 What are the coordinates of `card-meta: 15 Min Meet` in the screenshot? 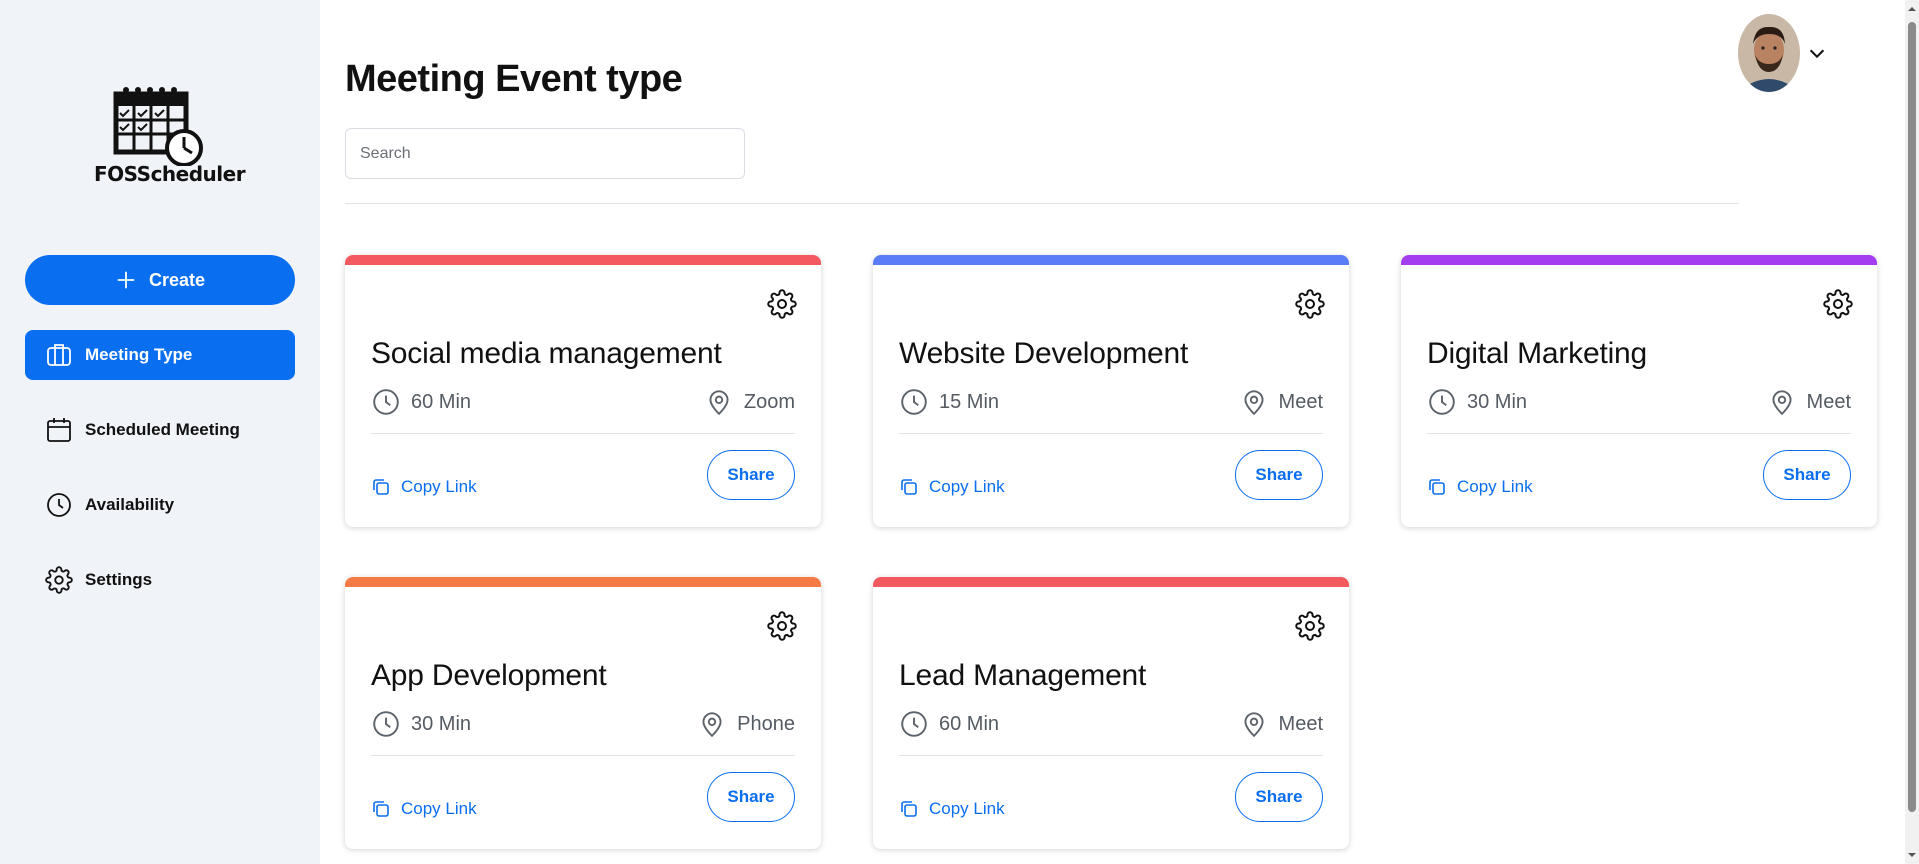 It's located at (1111, 402).